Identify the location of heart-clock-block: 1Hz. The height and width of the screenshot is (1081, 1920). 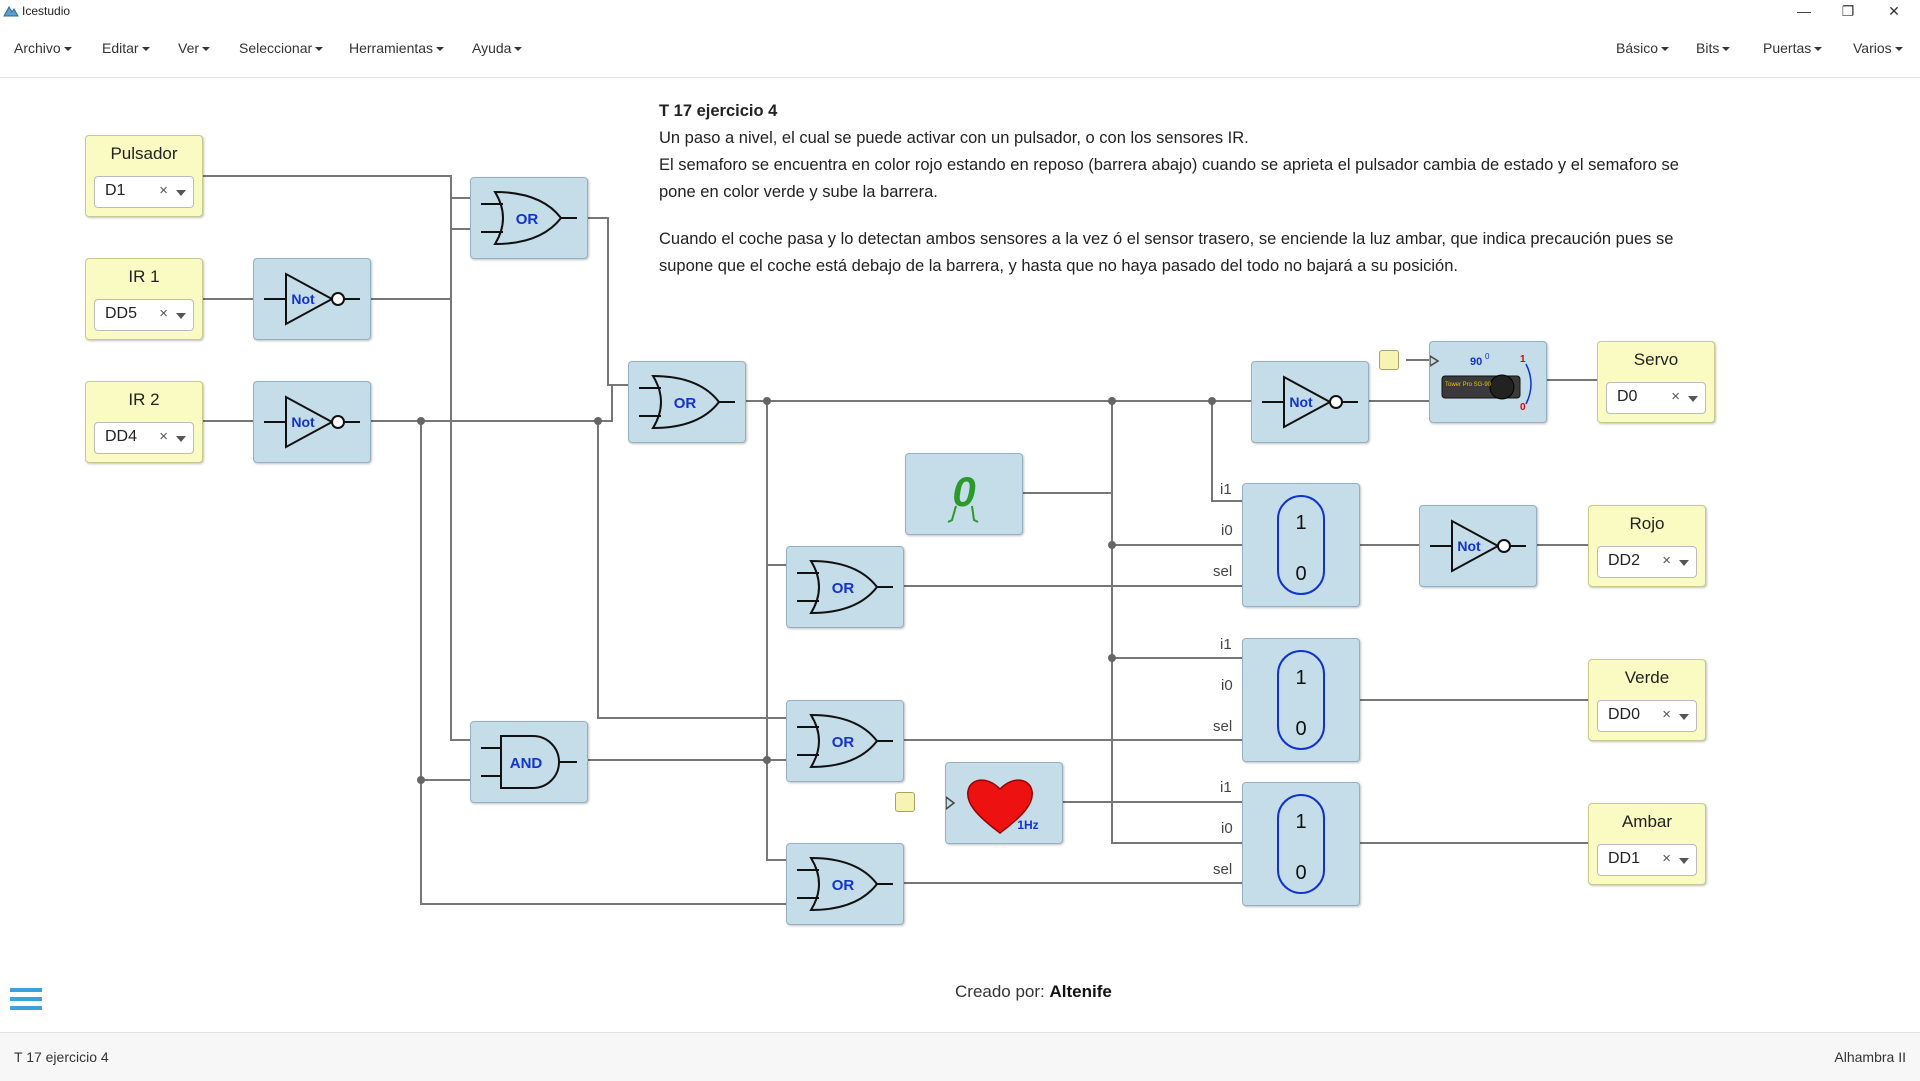
(1004, 803).